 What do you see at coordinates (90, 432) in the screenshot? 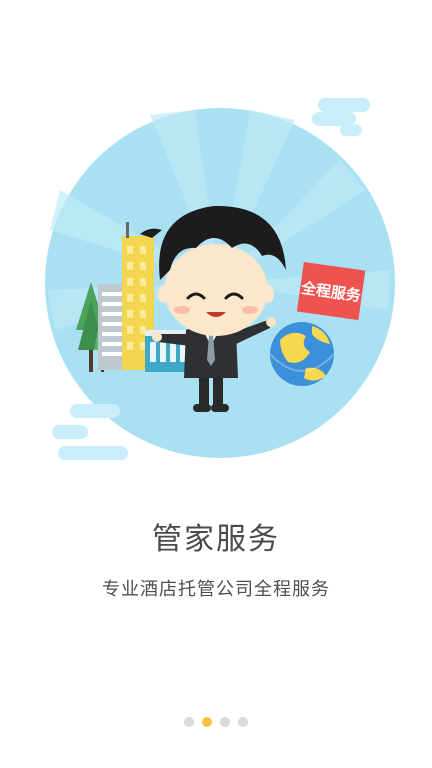
I see `cloud-bottom-left` at bounding box center [90, 432].